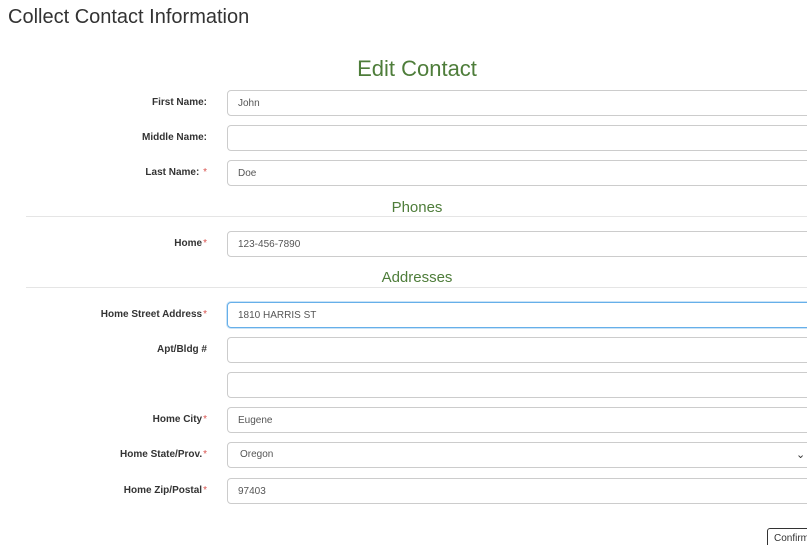 Image resolution: width=807 pixels, height=545 pixels. What do you see at coordinates (417, 207) in the screenshot?
I see `phones-section-title: Phones` at bounding box center [417, 207].